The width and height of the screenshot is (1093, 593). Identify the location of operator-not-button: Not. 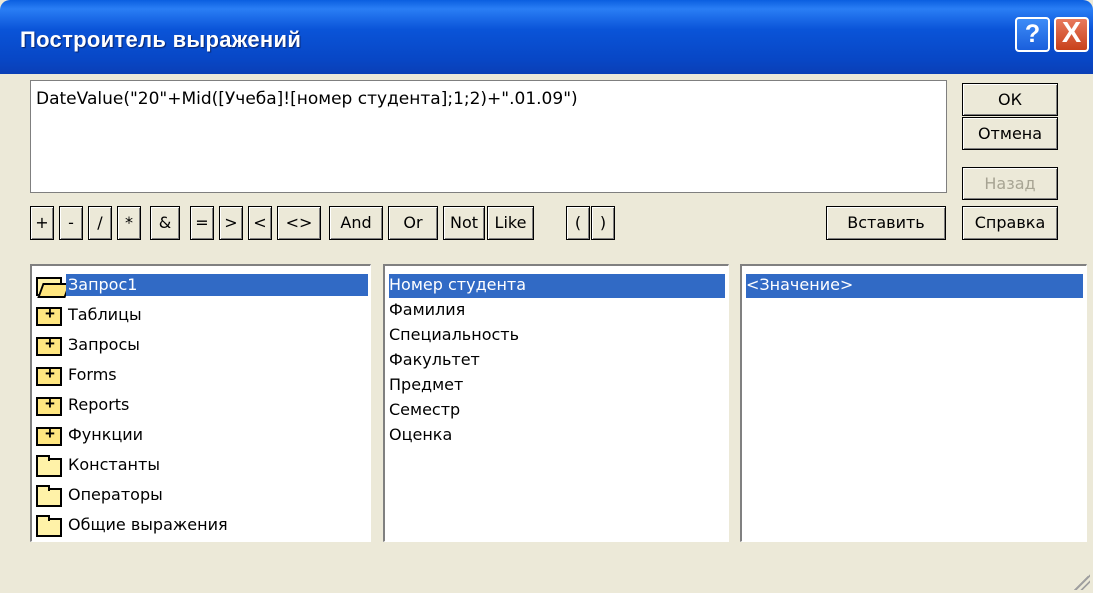
(464, 223).